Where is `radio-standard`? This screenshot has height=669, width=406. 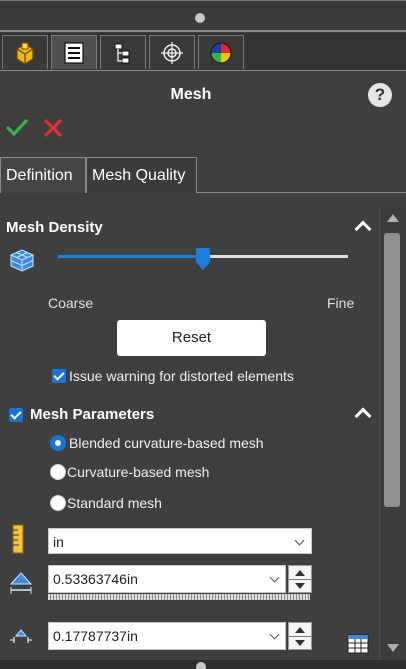
radio-standard is located at coordinates (58, 503).